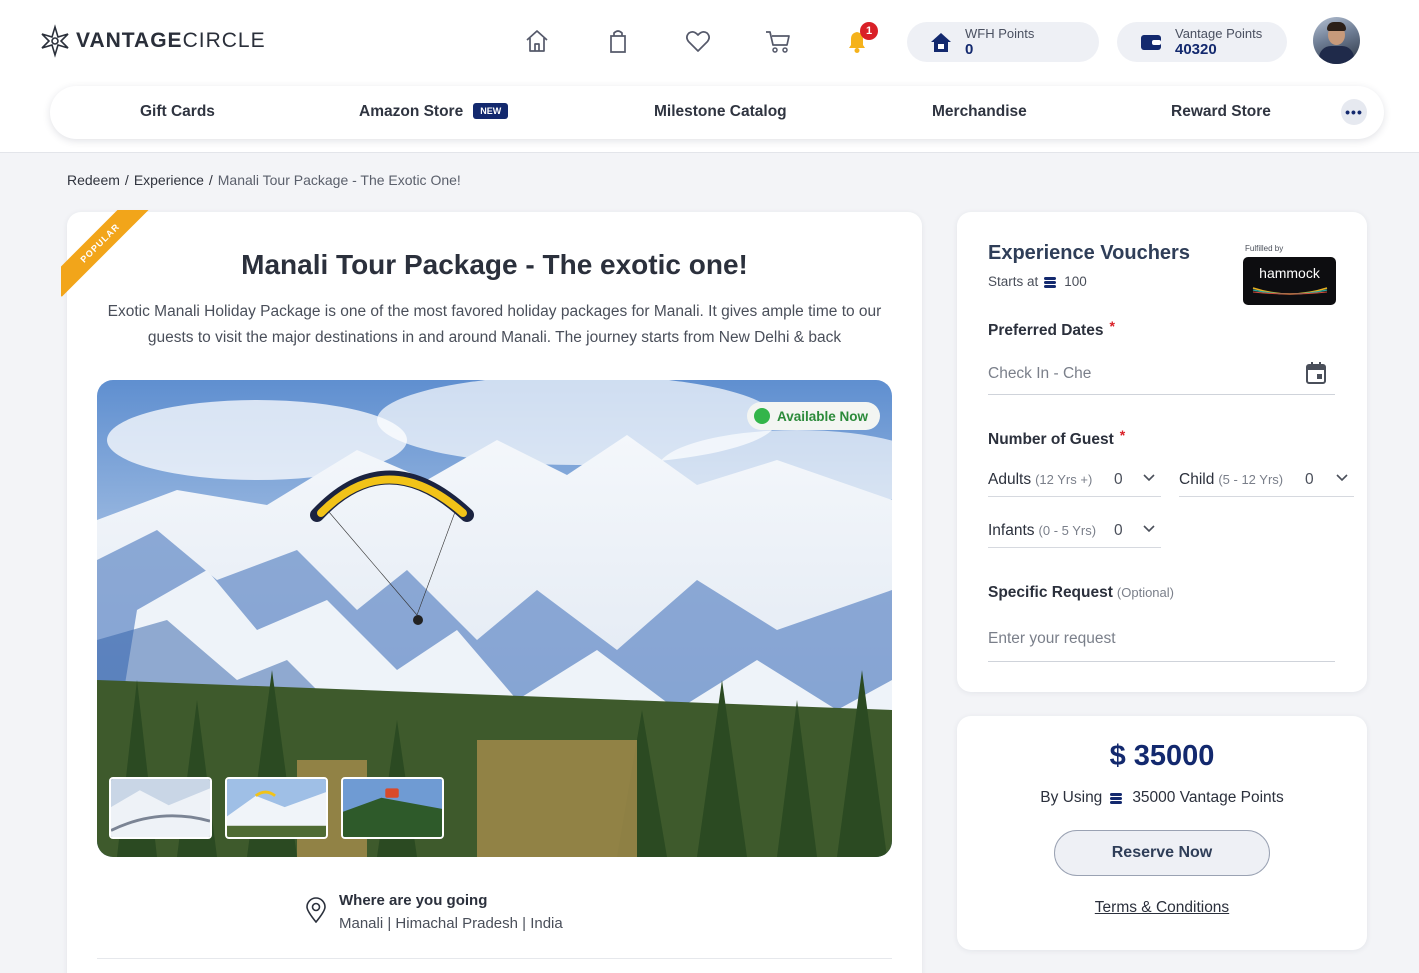 This screenshot has height=973, width=1419. Describe the element at coordinates (1057, 437) in the screenshot. I see `number-of-guest-label: Number of Guest *` at that location.